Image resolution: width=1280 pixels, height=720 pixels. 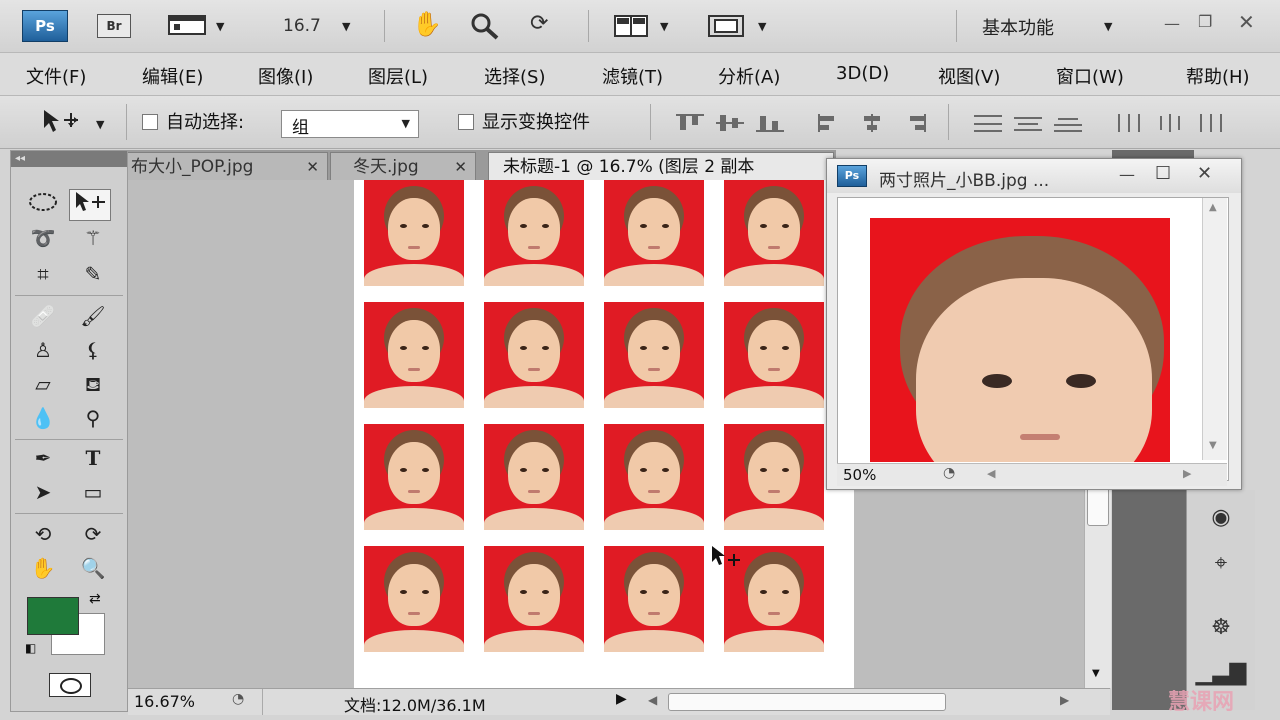 I want to click on menu-file: 文件(F), so click(x=56, y=76).